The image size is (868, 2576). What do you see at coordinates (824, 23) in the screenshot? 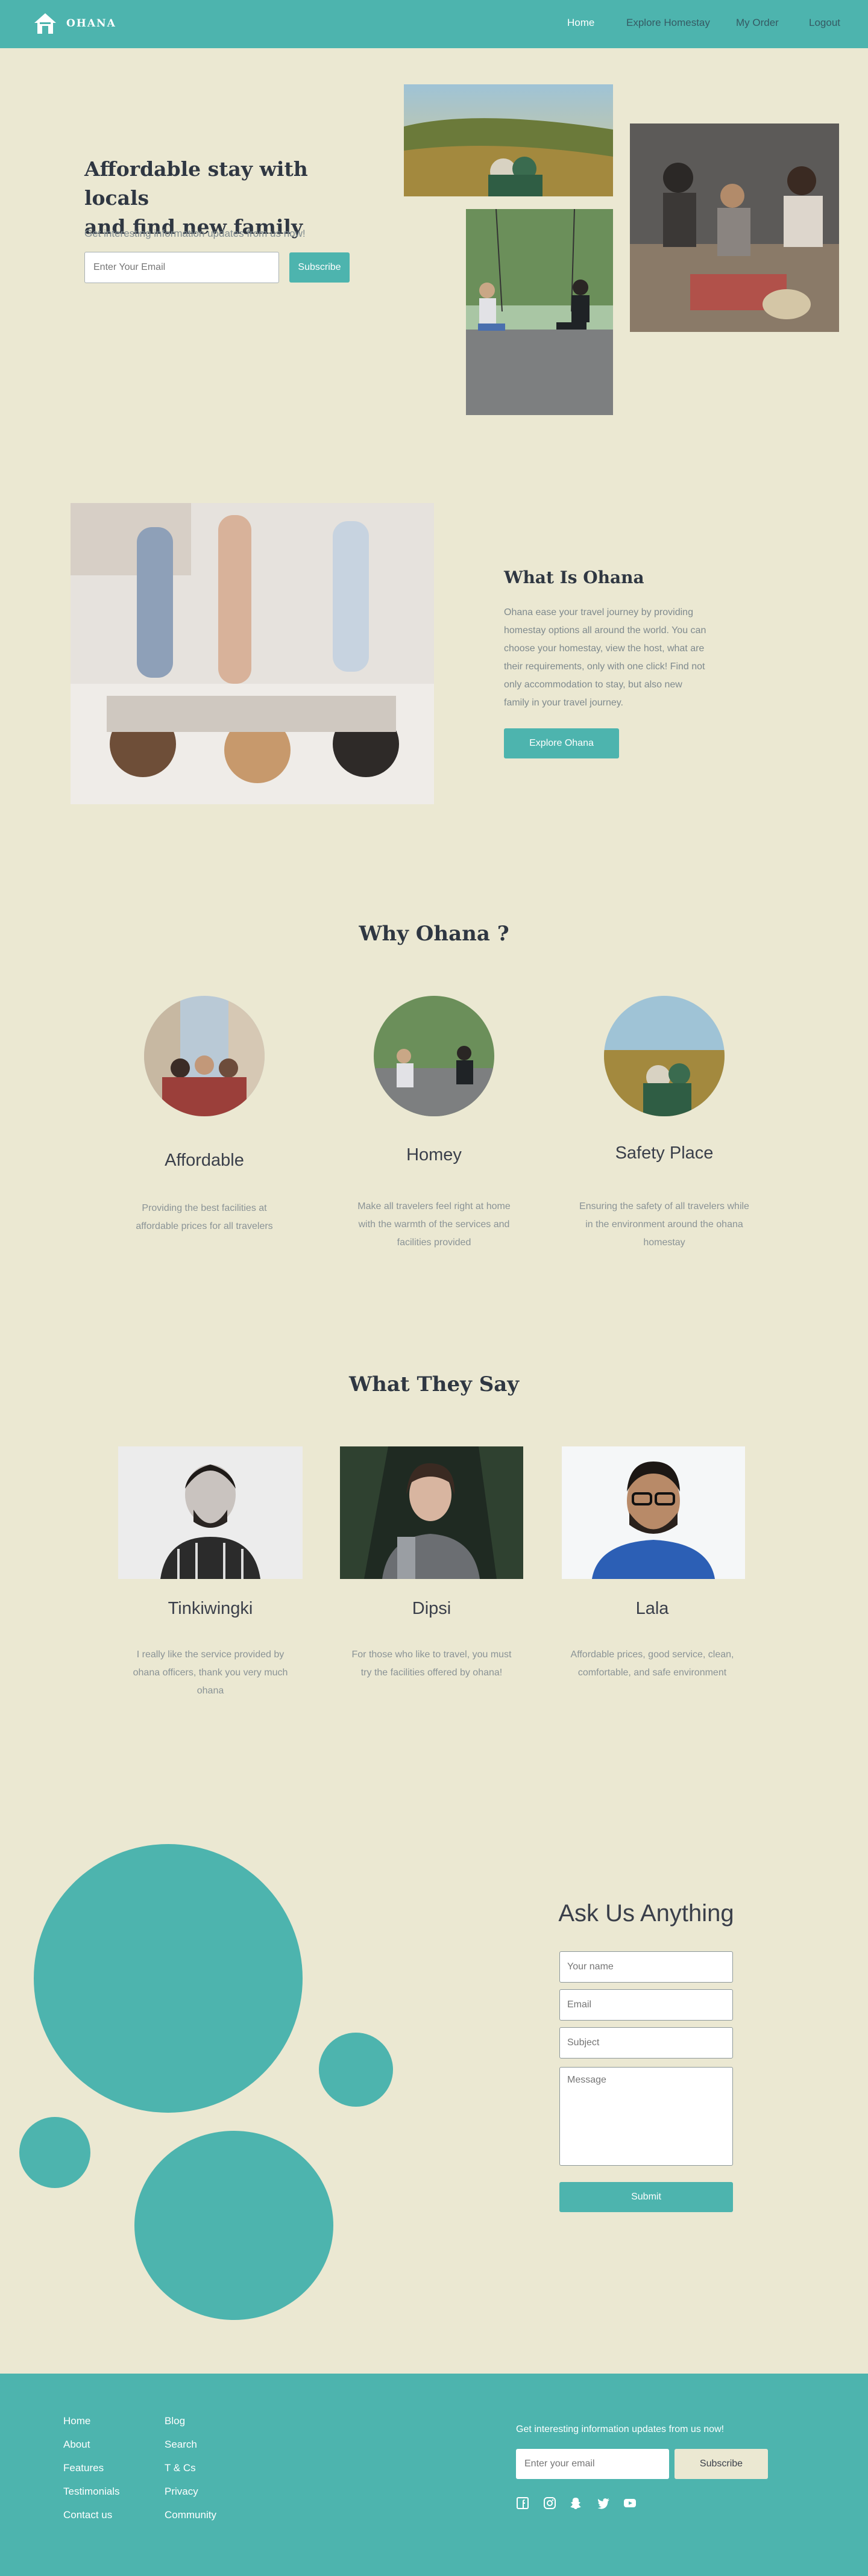
I see `nav-logout: Logout` at bounding box center [824, 23].